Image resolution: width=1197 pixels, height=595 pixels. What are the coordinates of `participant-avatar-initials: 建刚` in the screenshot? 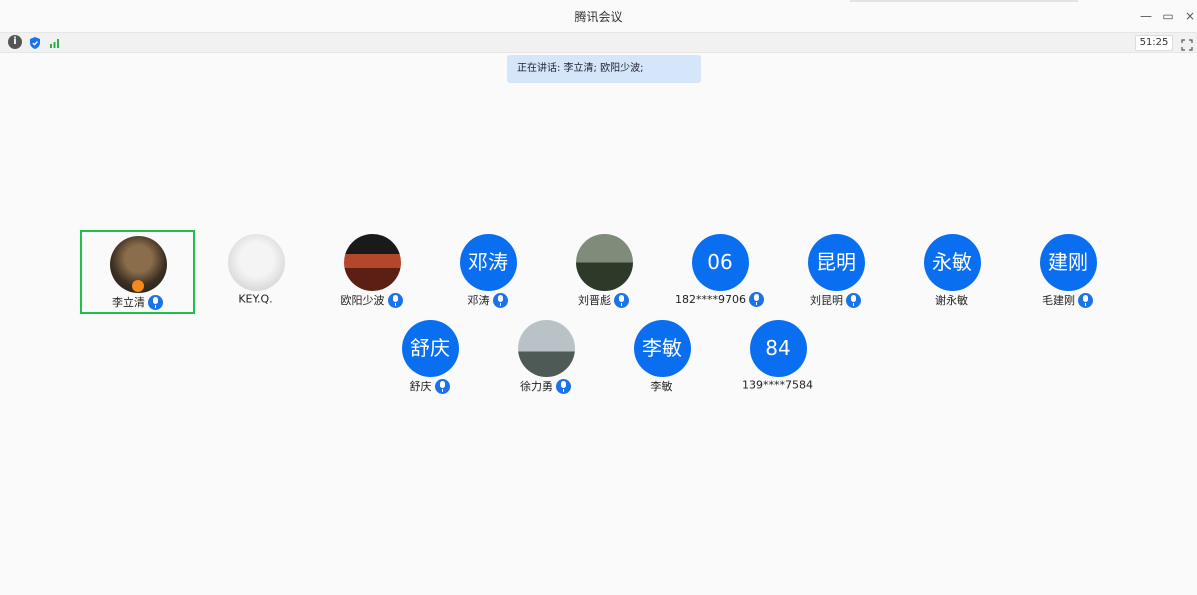 It's located at (1068, 262).